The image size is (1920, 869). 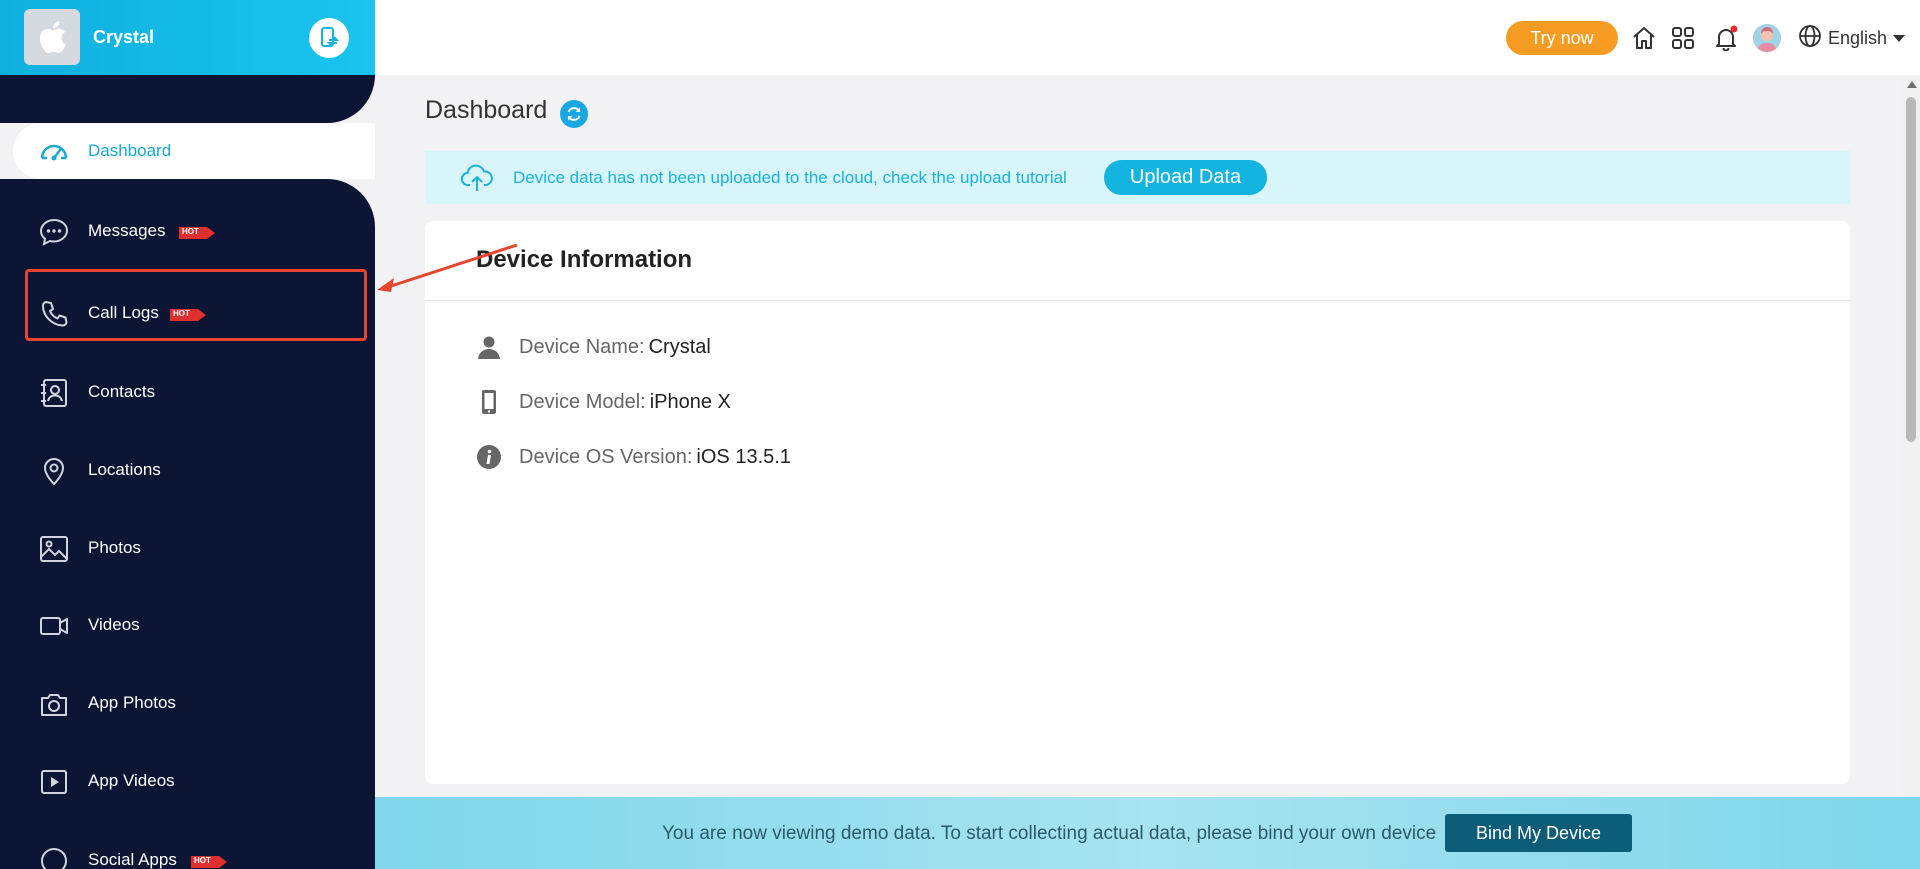 I want to click on sidebar-item-messages: Messages HOT, so click(x=187, y=231).